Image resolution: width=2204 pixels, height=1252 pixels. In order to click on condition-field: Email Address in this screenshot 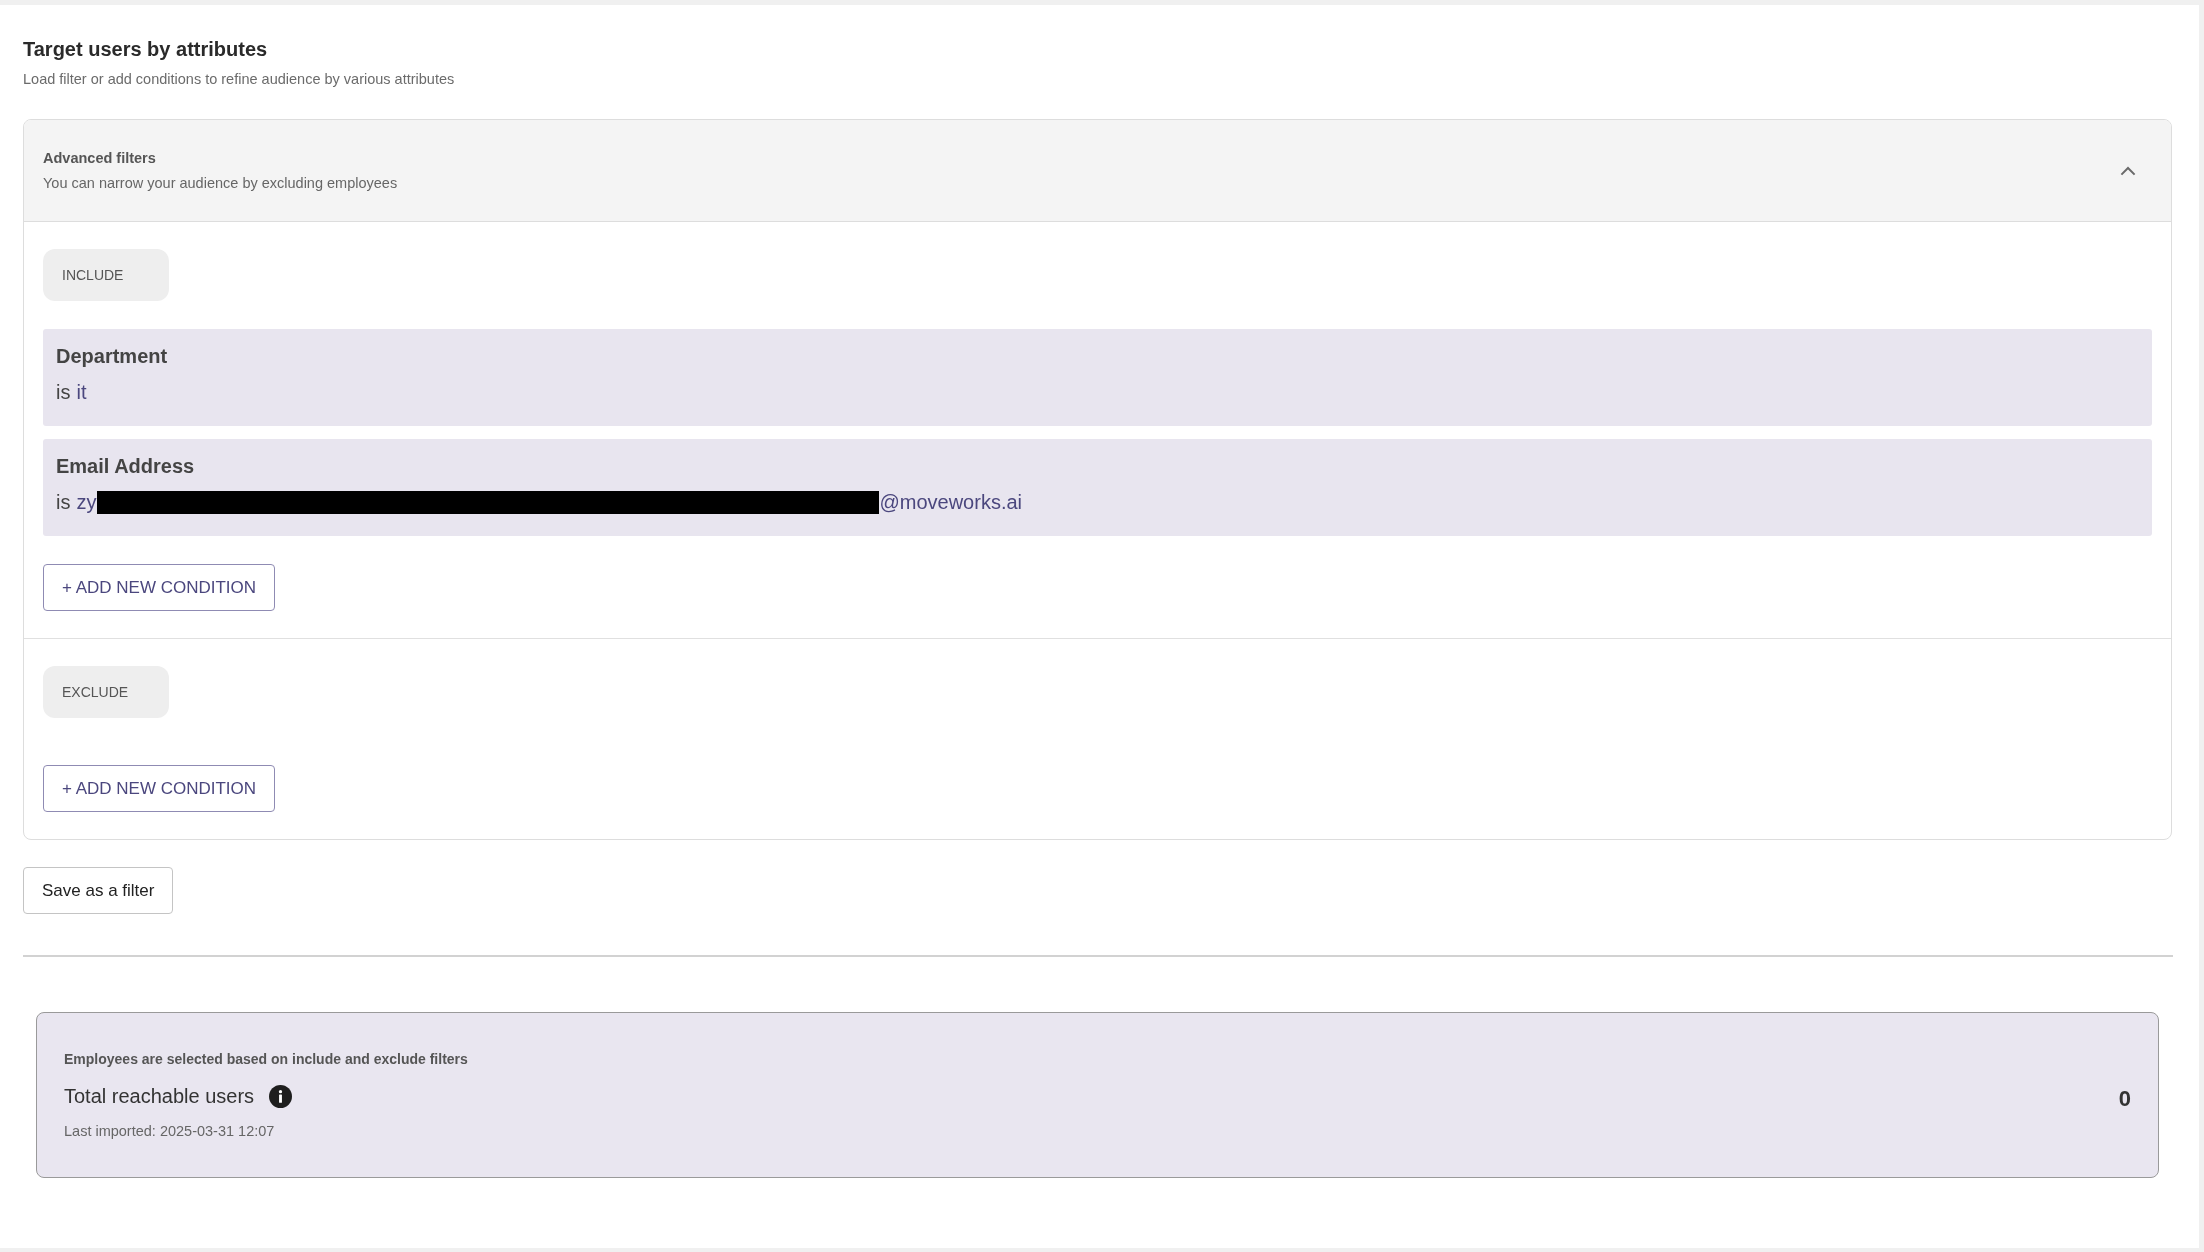, I will do `click(1097, 466)`.